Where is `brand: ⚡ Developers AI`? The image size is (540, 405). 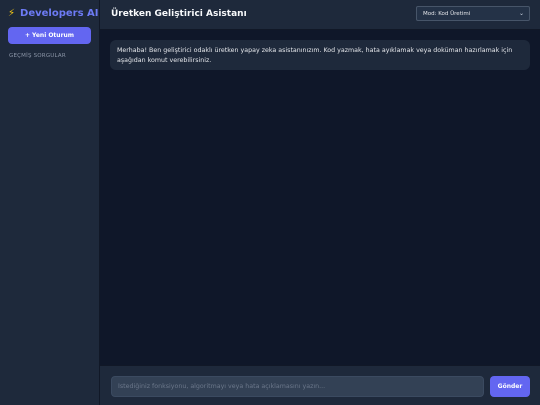
brand: ⚡ Developers AI is located at coordinates (53, 14).